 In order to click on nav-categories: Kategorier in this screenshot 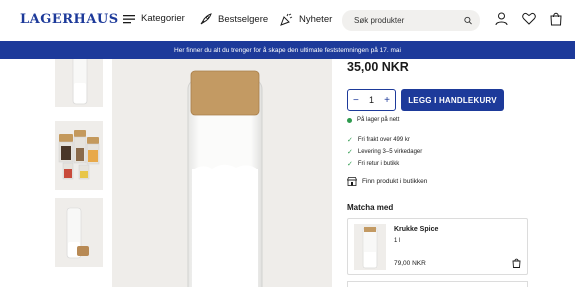, I will do `click(154, 18)`.